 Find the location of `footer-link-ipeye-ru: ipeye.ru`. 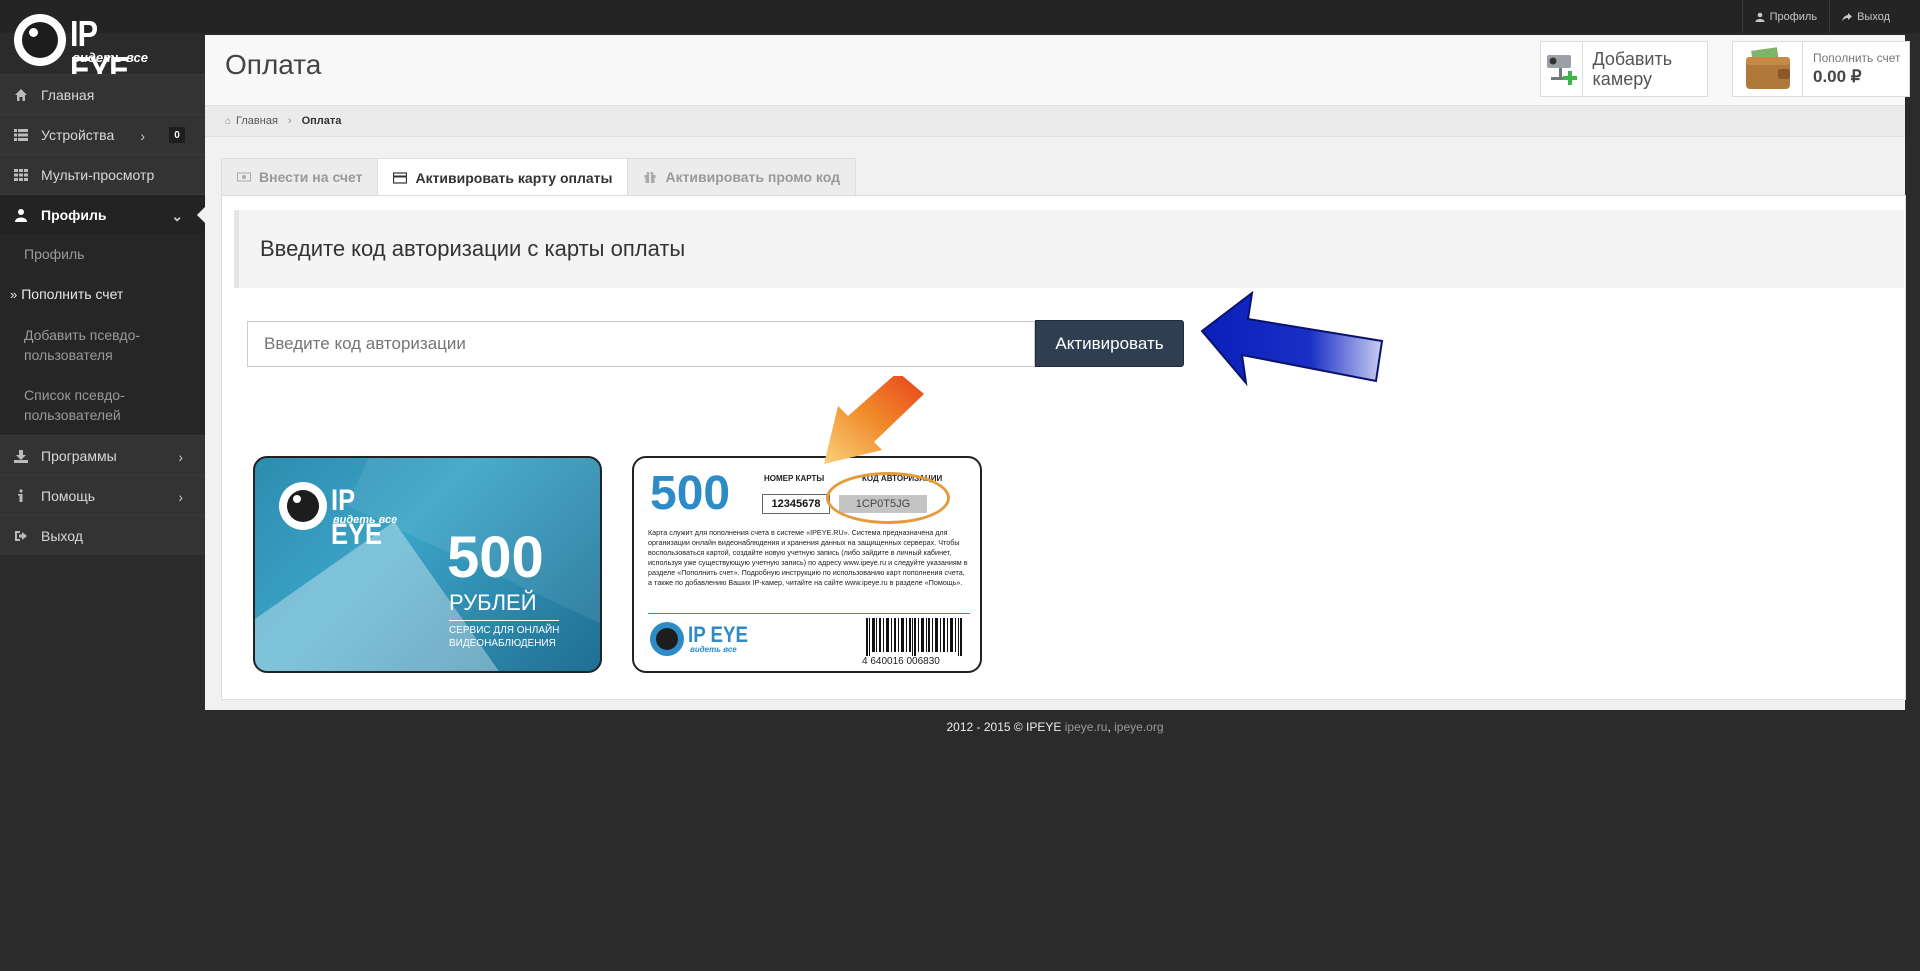

footer-link-ipeye-ru: ipeye.ru is located at coordinates (1086, 727).